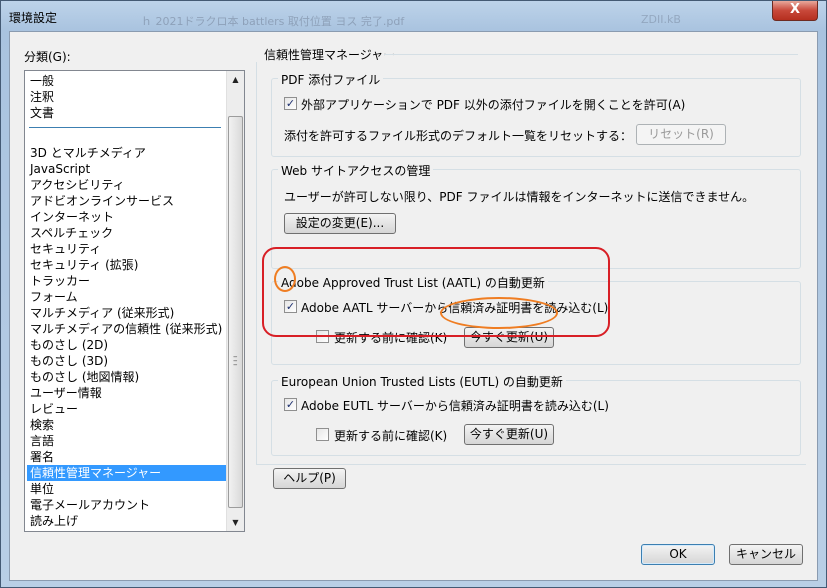  Describe the element at coordinates (285, 279) in the screenshot. I see `aatl-checkbox-ring-annotation` at that location.